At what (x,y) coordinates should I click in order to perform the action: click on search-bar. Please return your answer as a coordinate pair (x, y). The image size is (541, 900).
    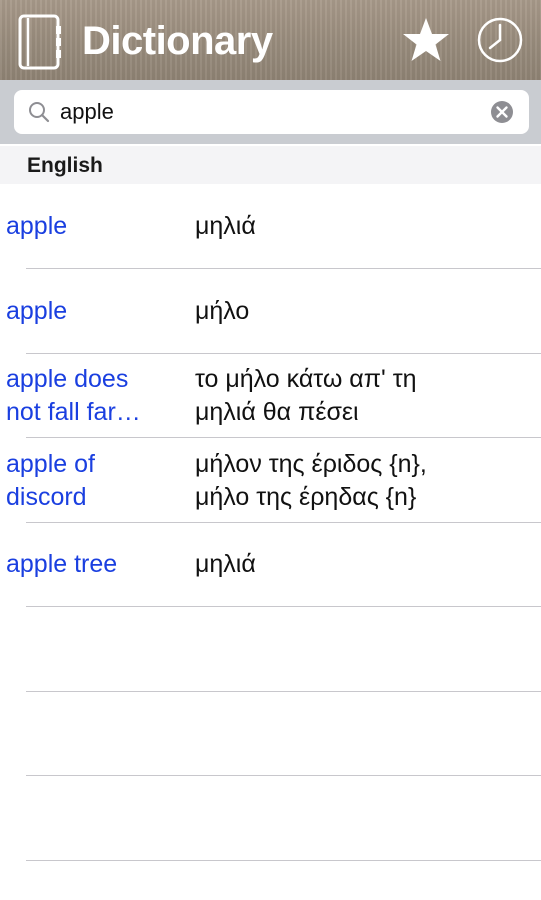
    Looking at the image, I should click on (270, 112).